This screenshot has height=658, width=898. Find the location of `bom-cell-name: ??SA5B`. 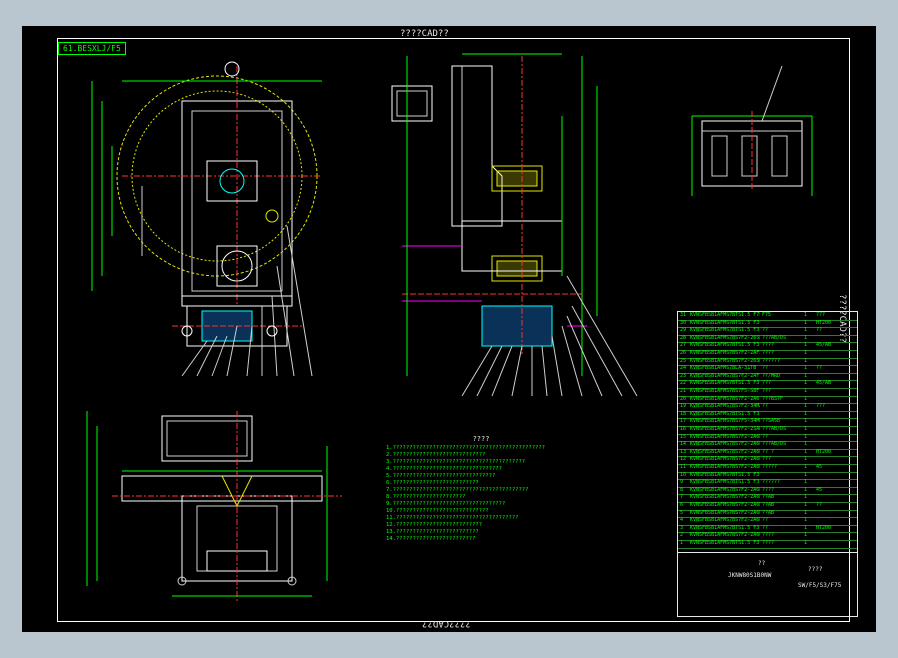

bom-cell-name: ??SA5B is located at coordinates (771, 421).